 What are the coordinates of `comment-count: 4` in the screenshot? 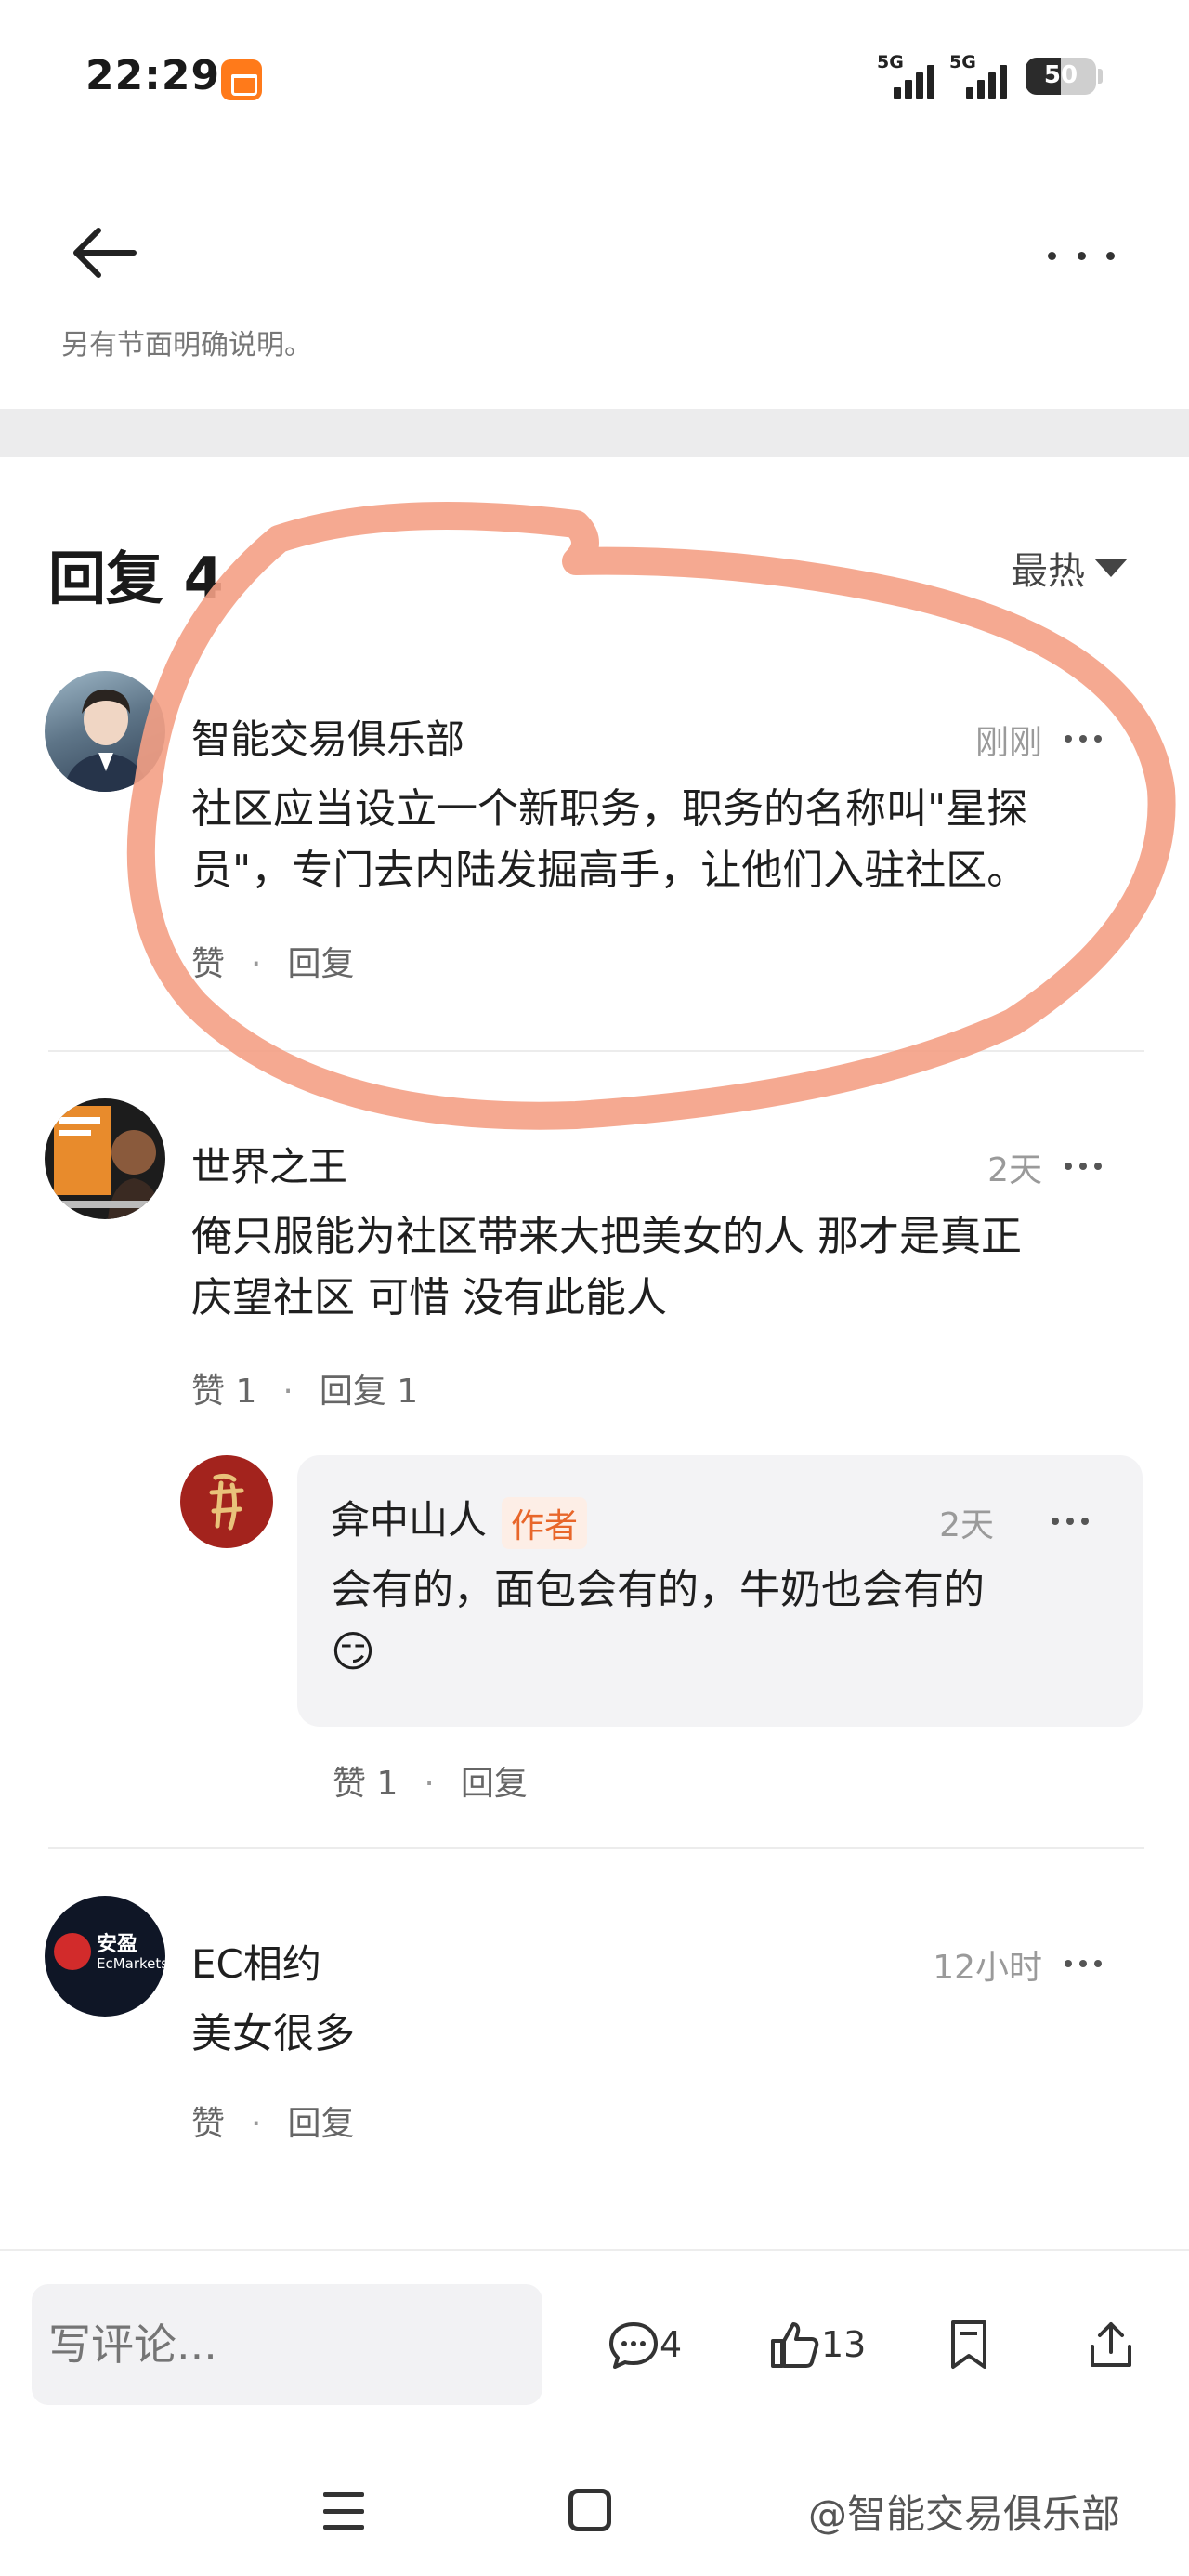 It's located at (672, 2344).